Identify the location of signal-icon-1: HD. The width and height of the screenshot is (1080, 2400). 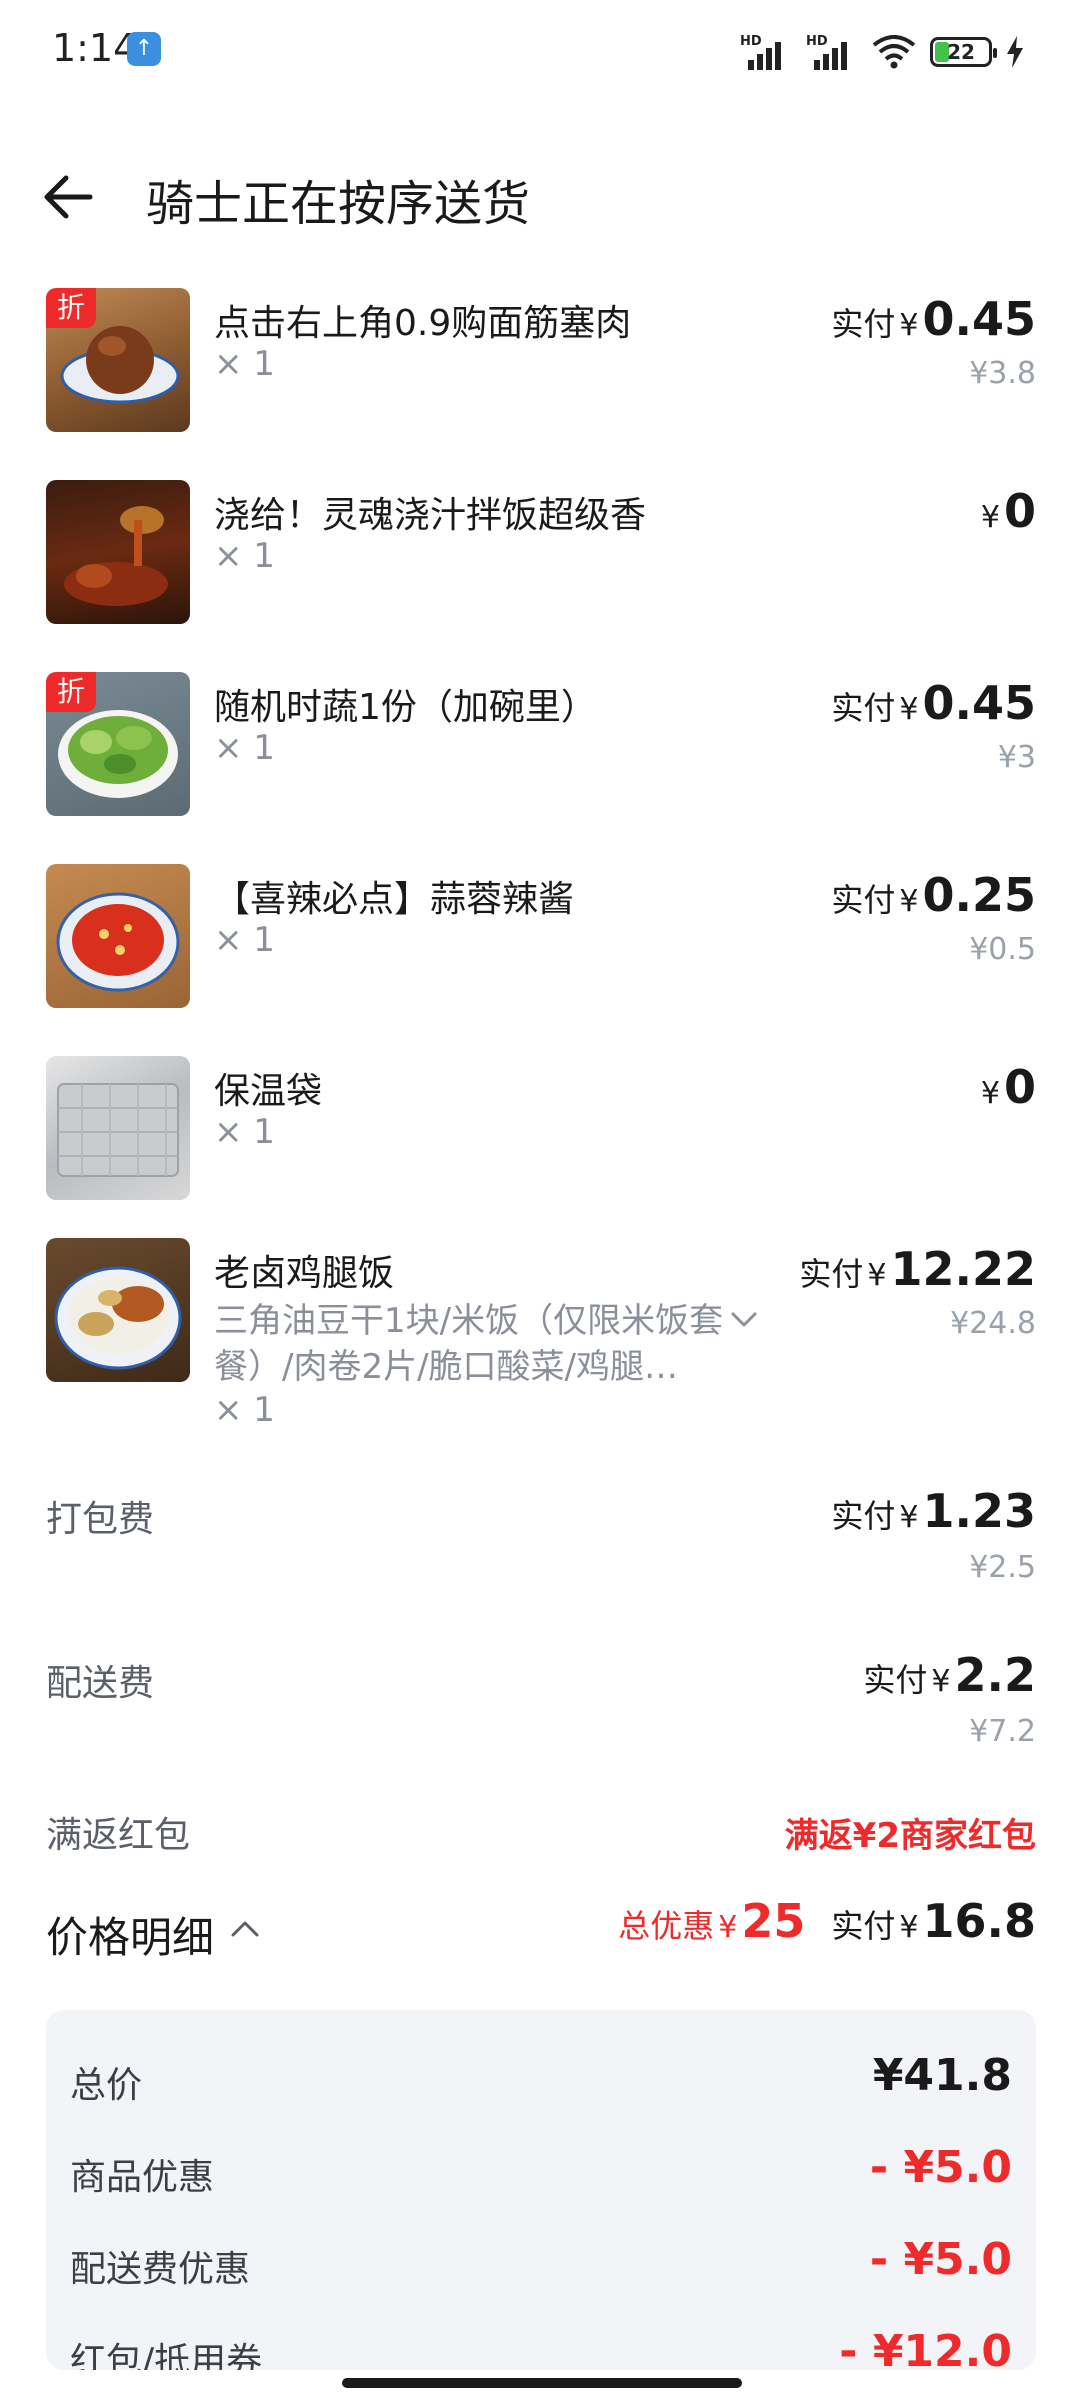
(766, 52).